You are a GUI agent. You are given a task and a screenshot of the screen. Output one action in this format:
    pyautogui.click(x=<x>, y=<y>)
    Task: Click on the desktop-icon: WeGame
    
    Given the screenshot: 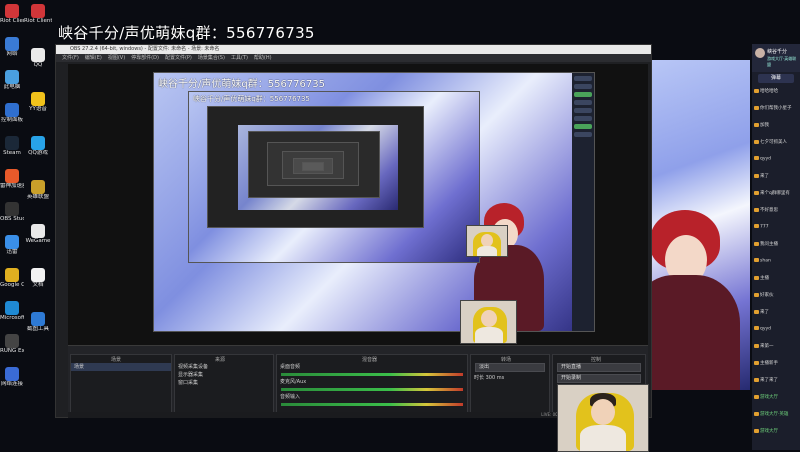 What is the action you would take?
    pyautogui.click(x=38, y=240)
    